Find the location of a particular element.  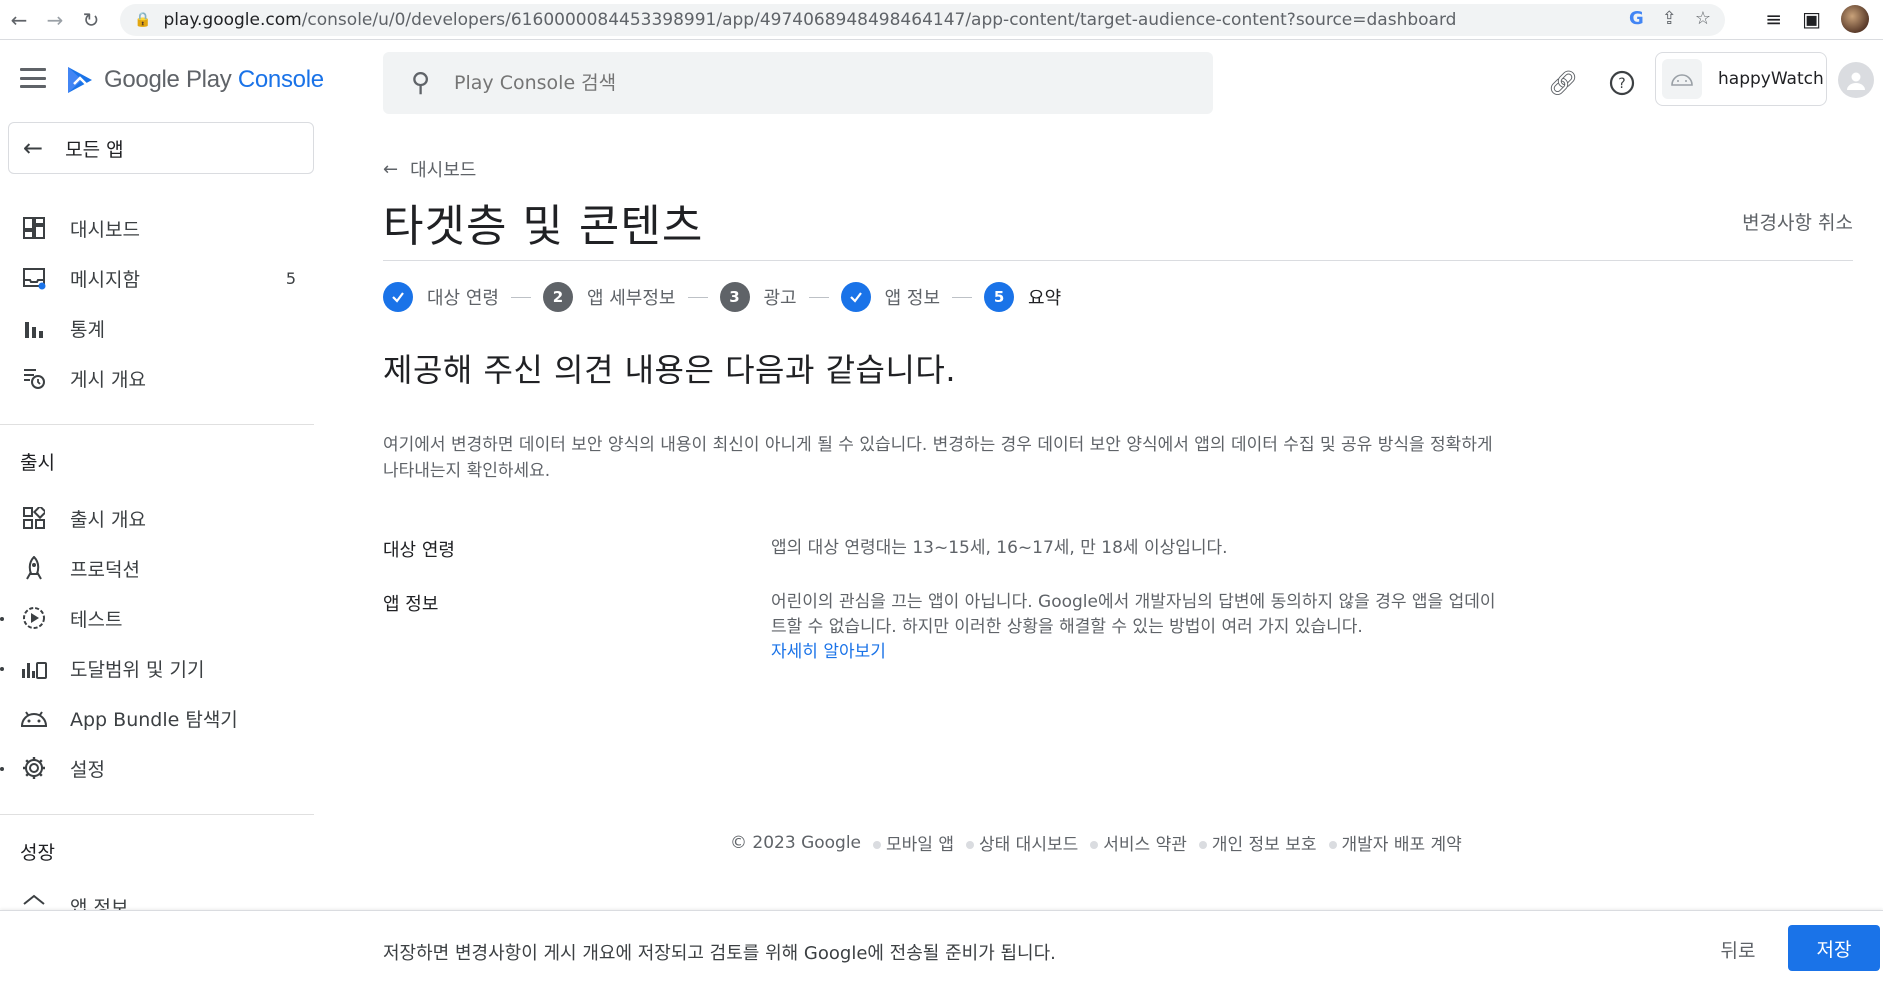

search-box: ⚲ is located at coordinates (798, 83).